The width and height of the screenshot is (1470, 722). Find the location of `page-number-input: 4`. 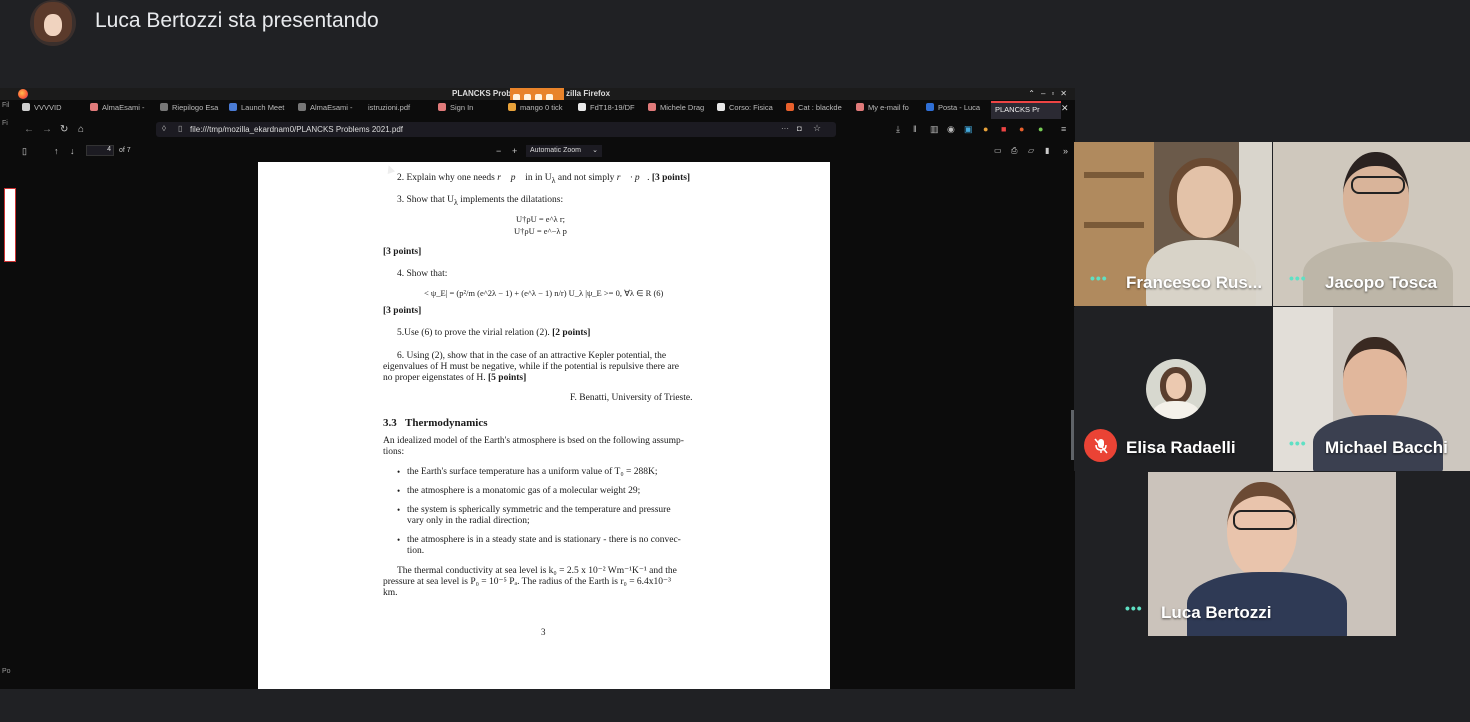

page-number-input: 4 is located at coordinates (100, 150).